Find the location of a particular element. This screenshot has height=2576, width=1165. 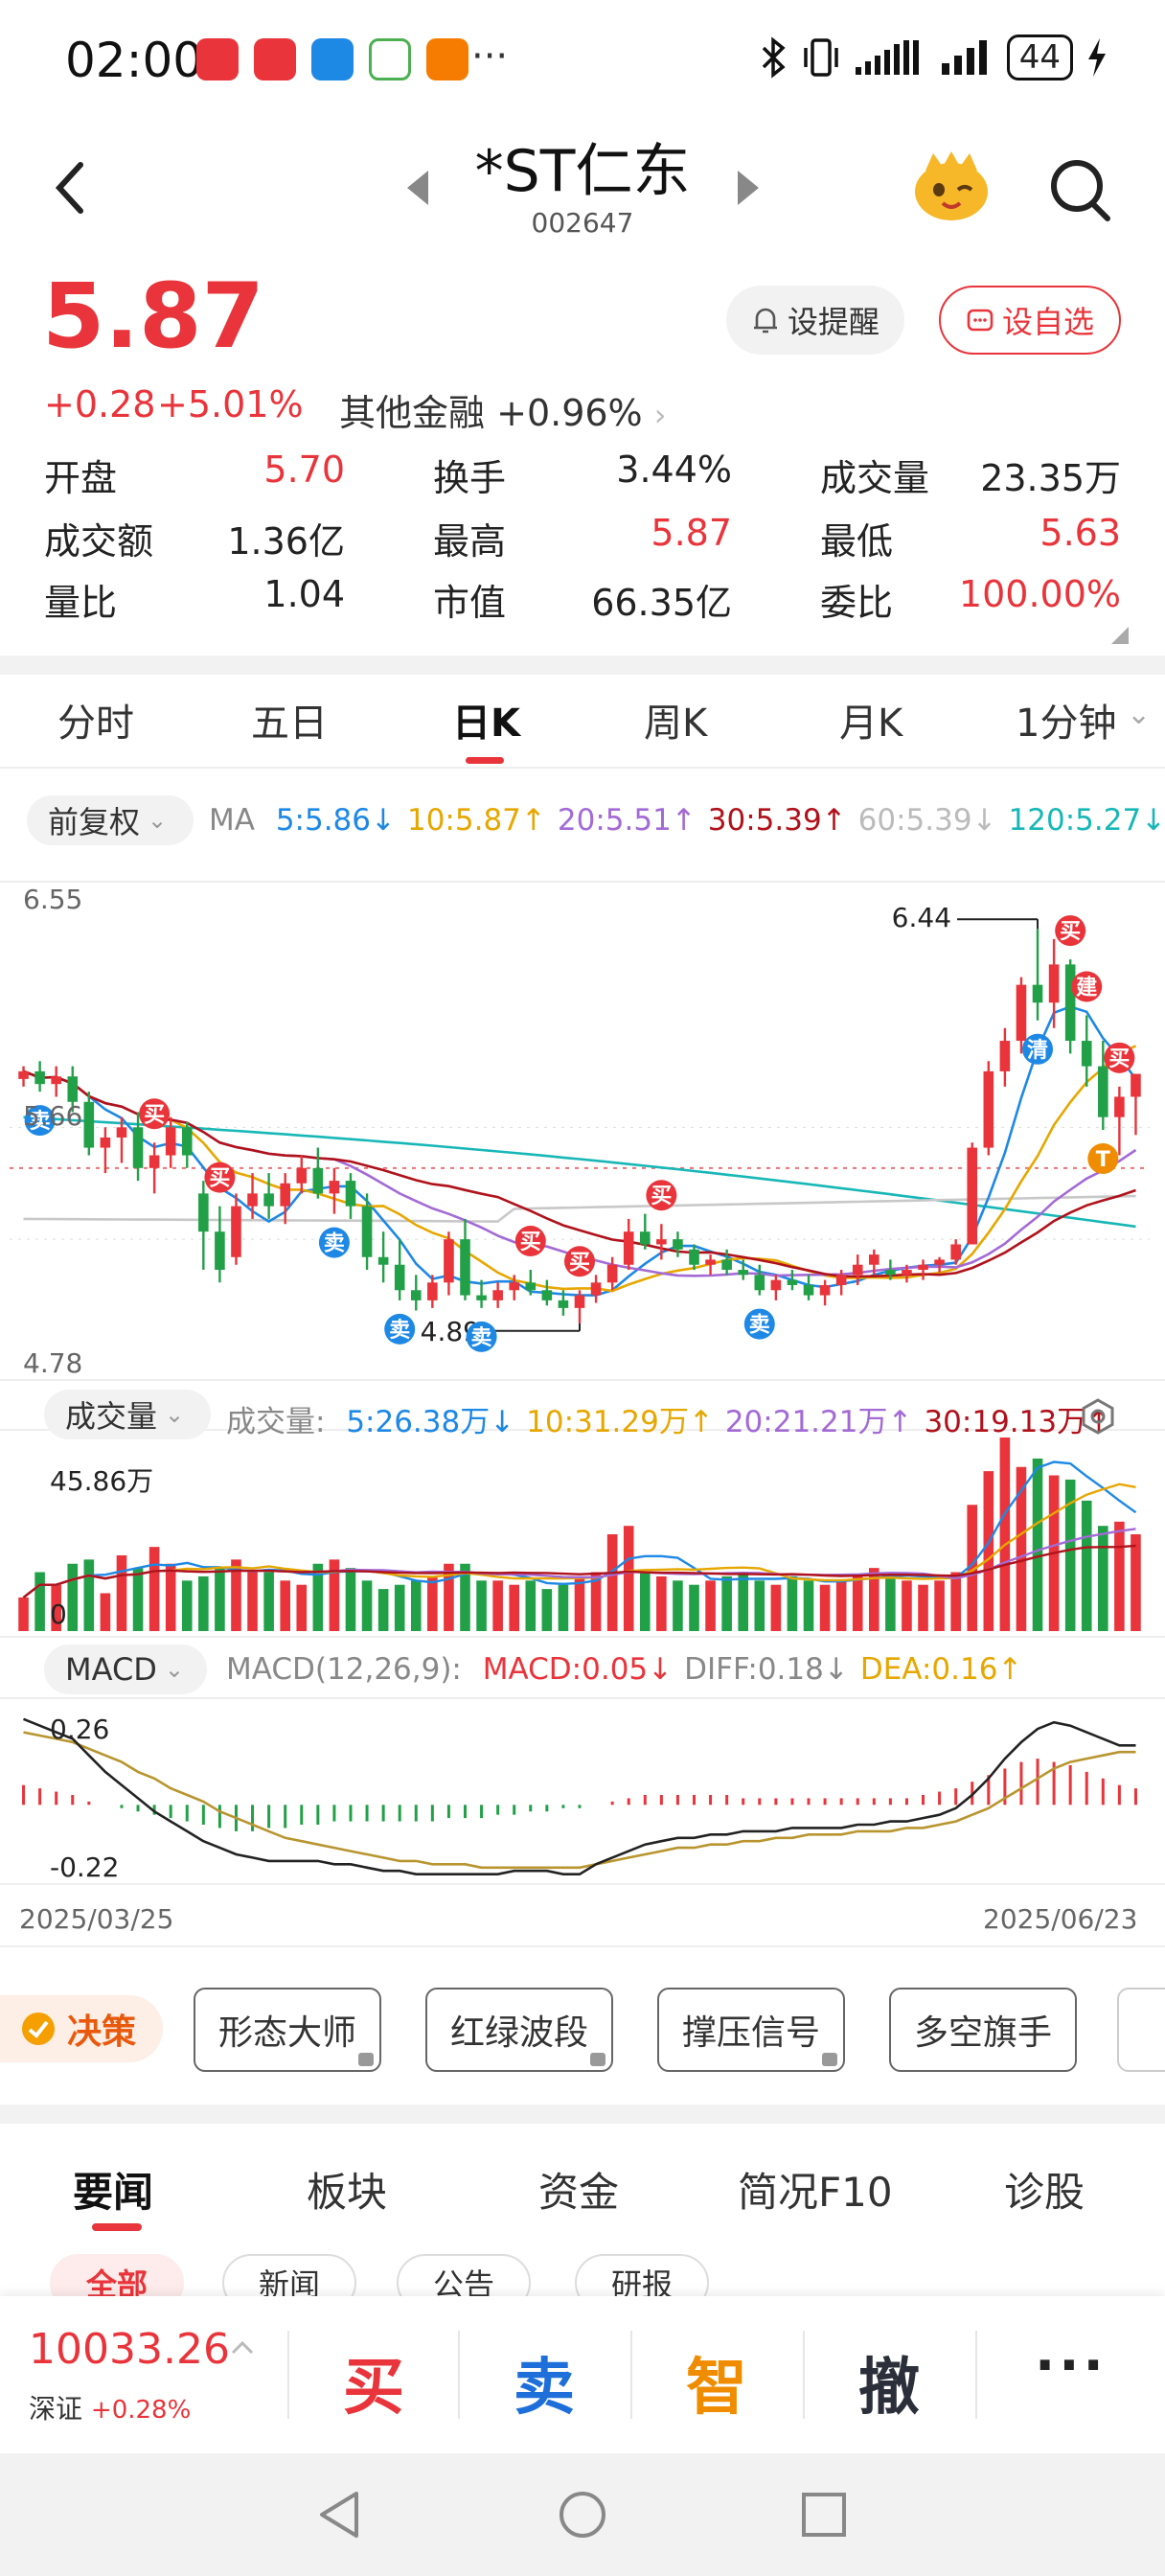

more-tool-tag is located at coordinates (1141, 2030).